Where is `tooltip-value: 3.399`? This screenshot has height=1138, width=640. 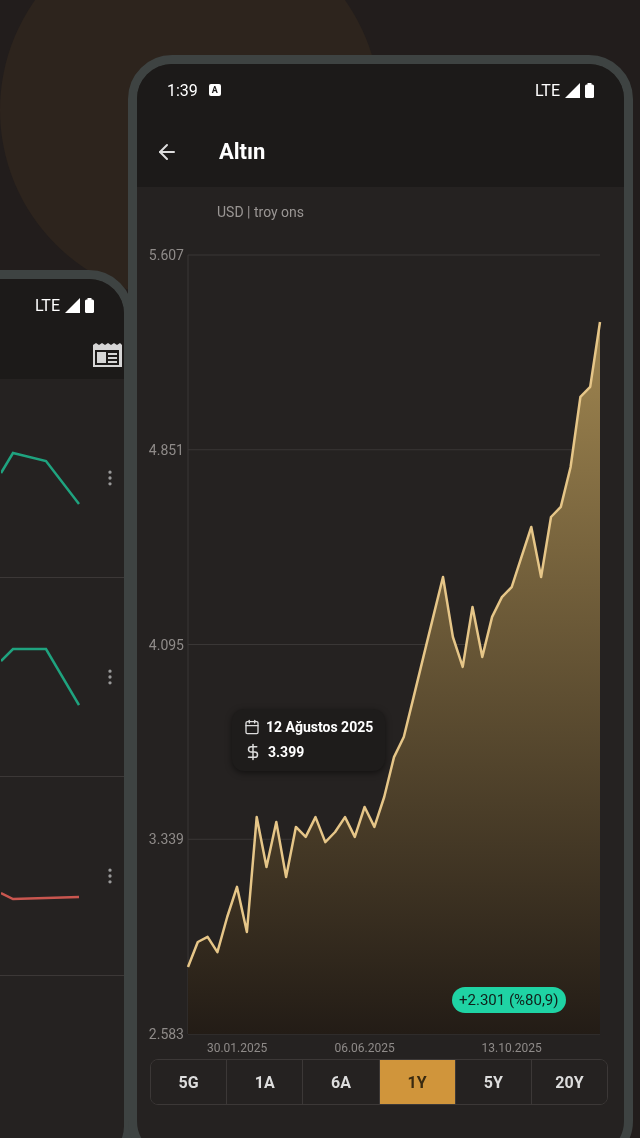 tooltip-value: 3.399 is located at coordinates (286, 752).